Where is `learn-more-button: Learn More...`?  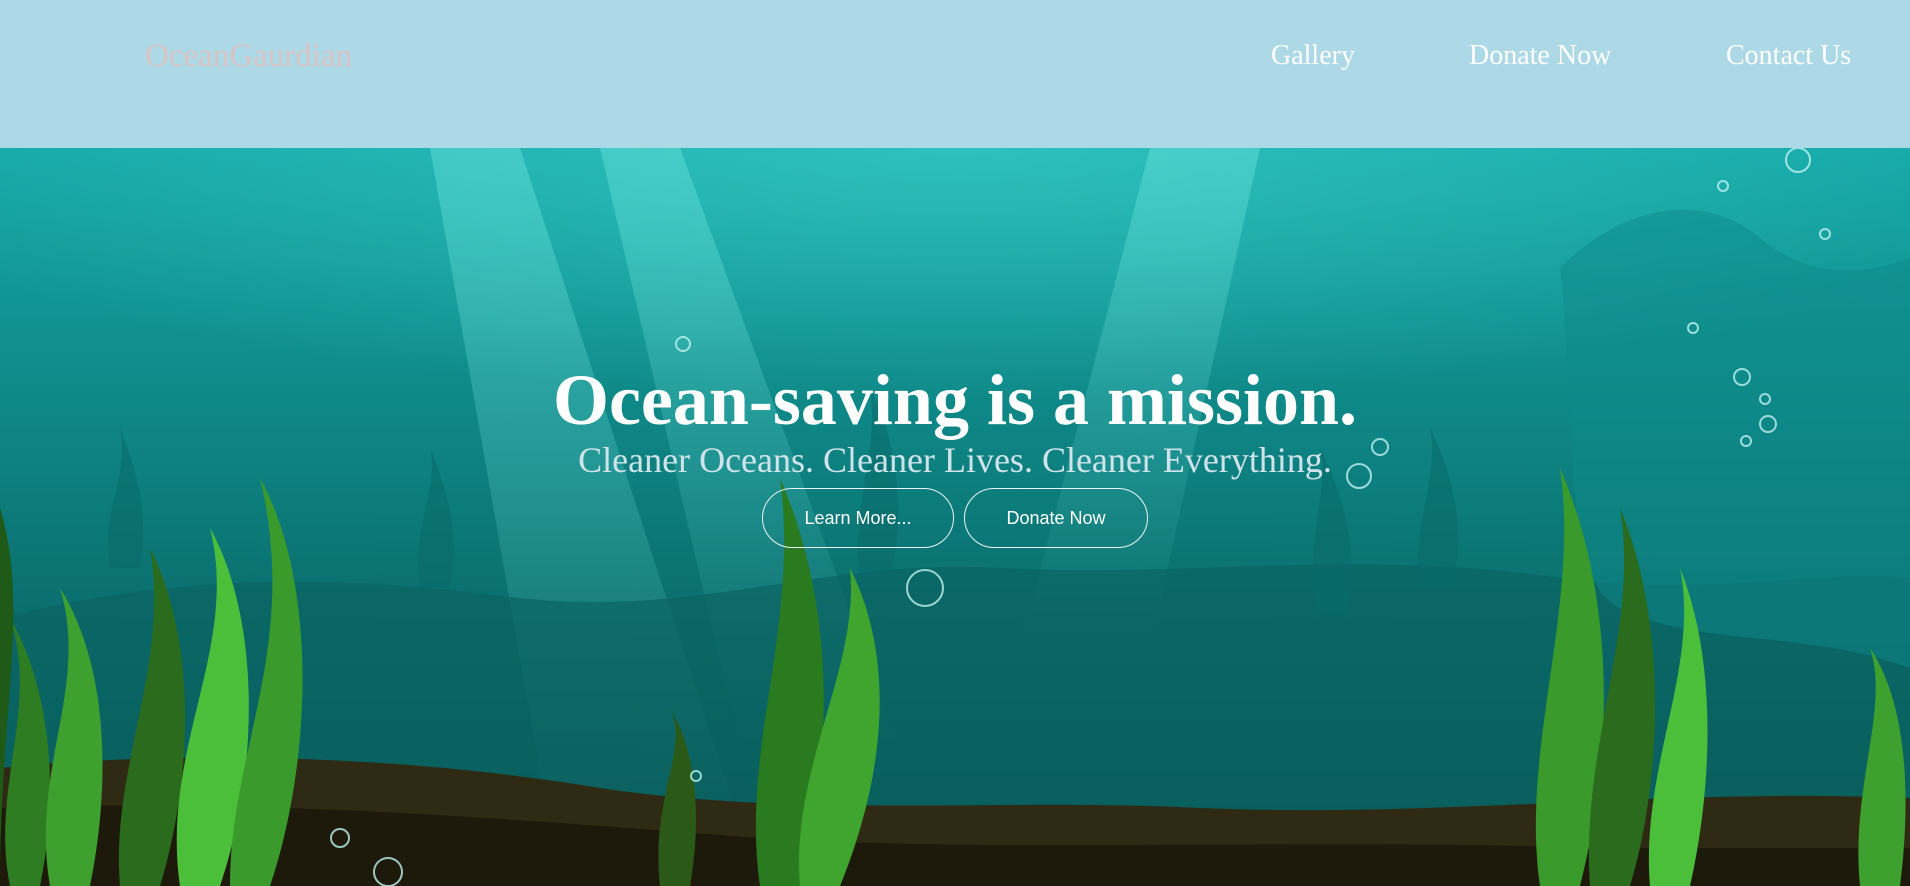 learn-more-button: Learn More... is located at coordinates (858, 518).